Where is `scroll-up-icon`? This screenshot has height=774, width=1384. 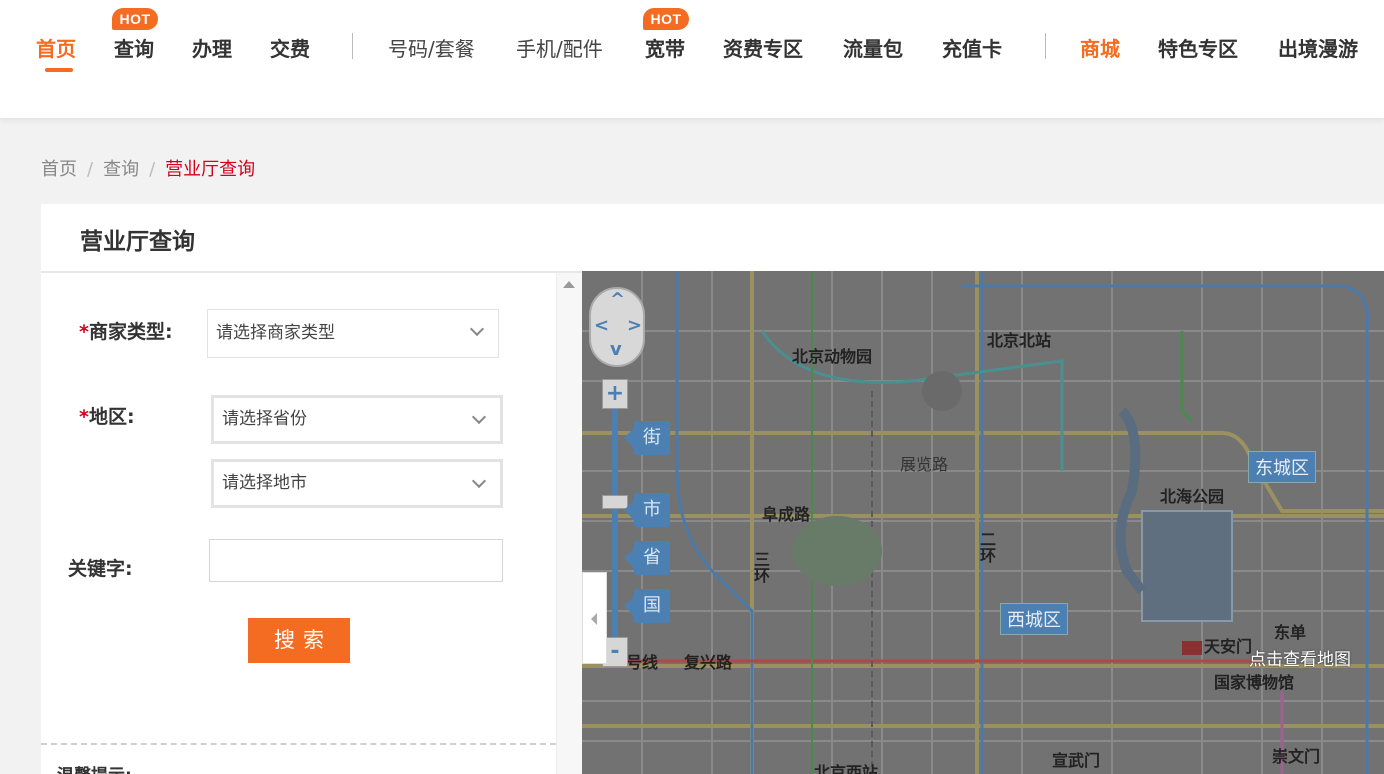
scroll-up-icon is located at coordinates (569, 284).